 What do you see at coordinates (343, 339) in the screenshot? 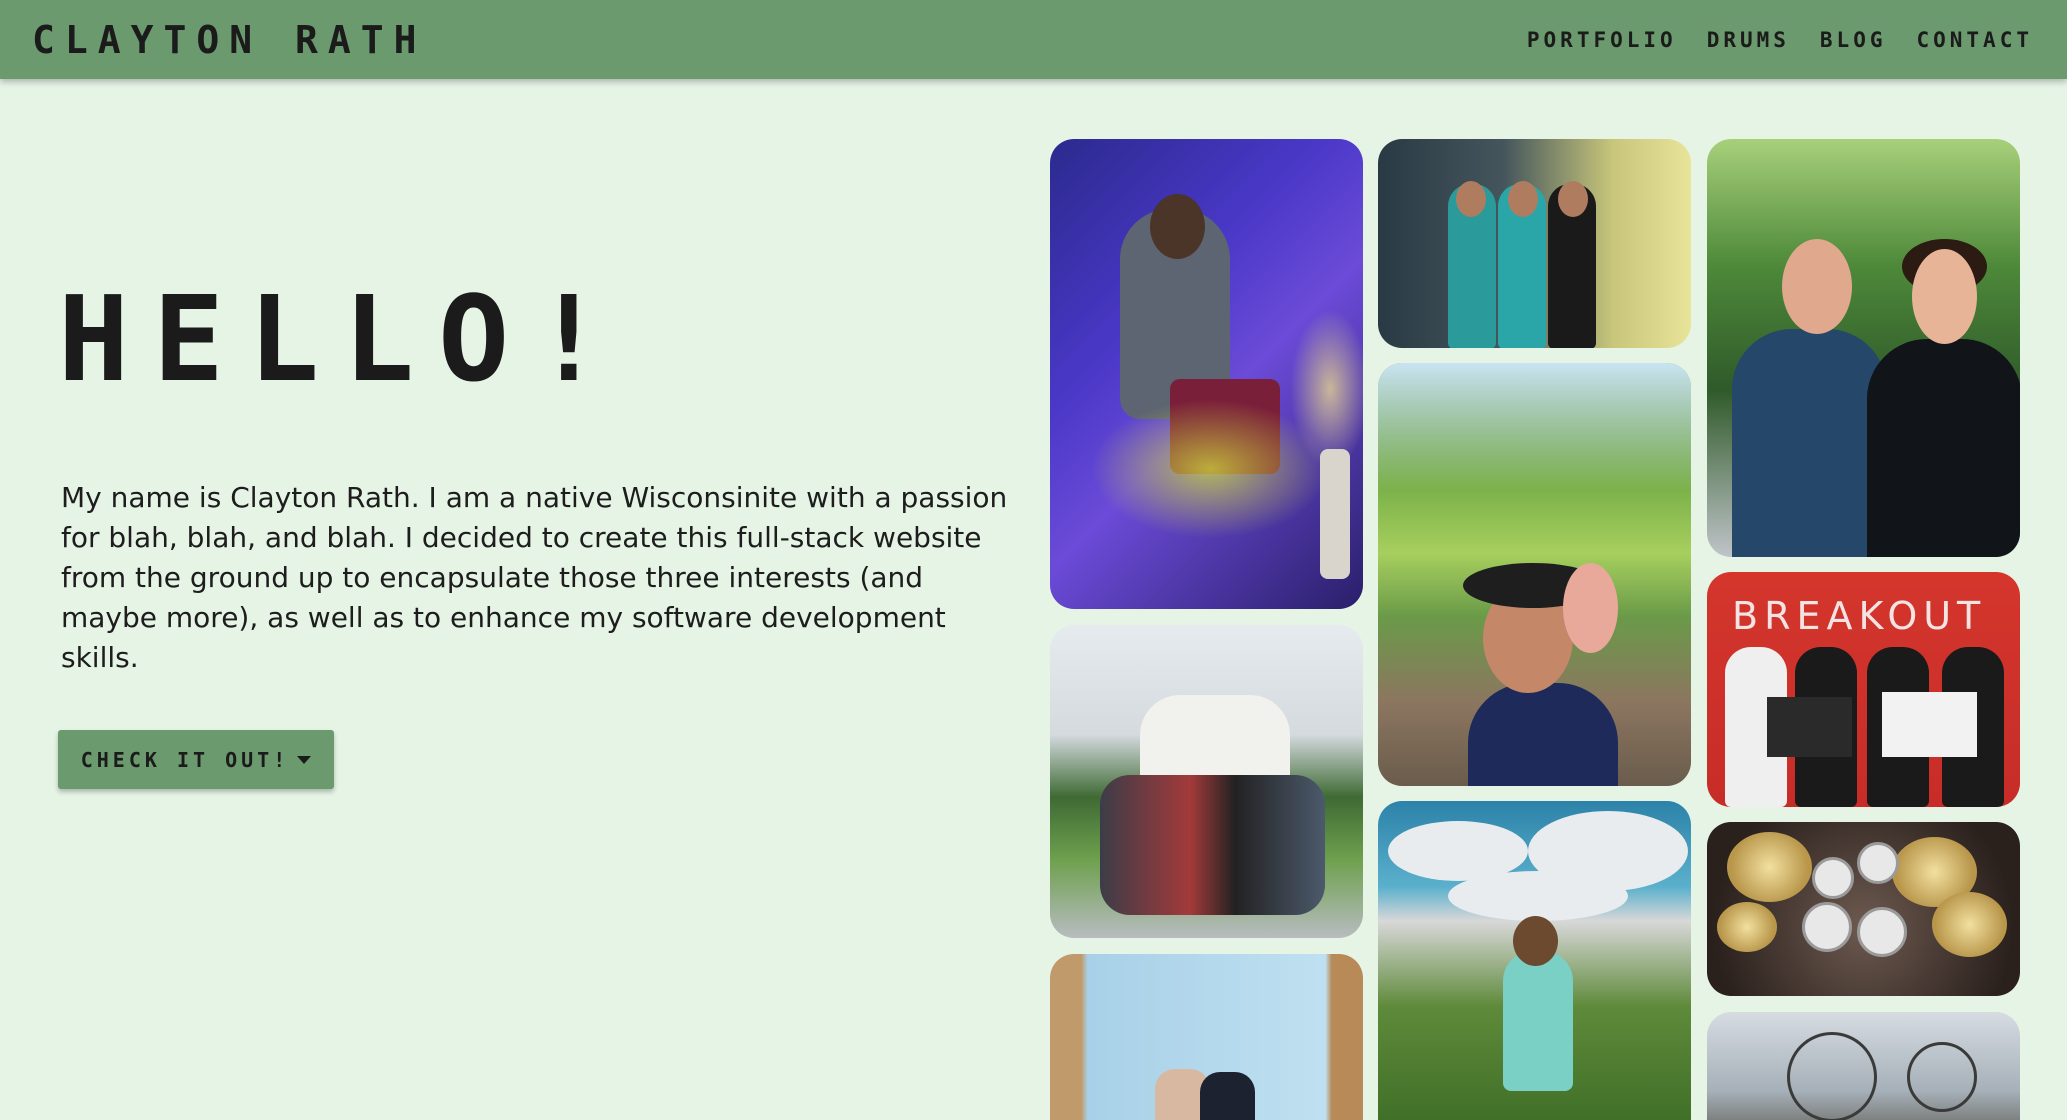
I see `hero-title: HELLO!` at bounding box center [343, 339].